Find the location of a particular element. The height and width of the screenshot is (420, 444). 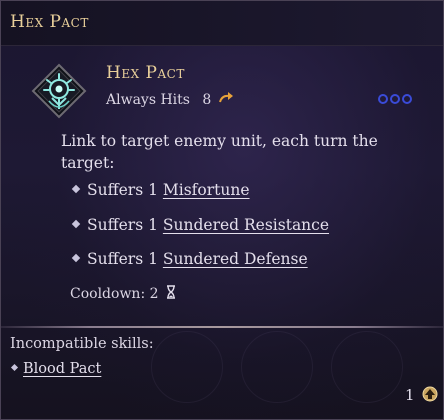

incompatible-skill-item: Blood Pact is located at coordinates (55, 369).